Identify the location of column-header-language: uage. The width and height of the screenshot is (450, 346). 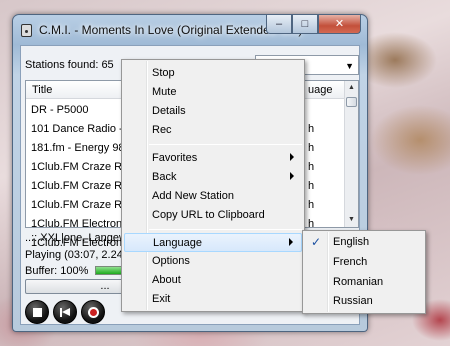
(320, 90).